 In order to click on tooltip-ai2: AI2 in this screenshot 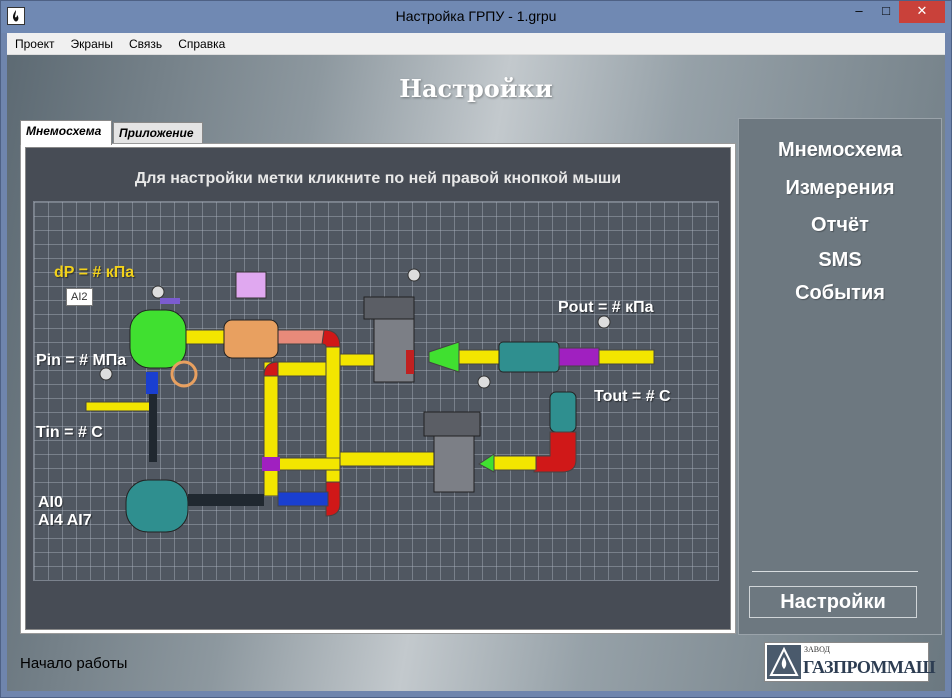, I will do `click(79, 297)`.